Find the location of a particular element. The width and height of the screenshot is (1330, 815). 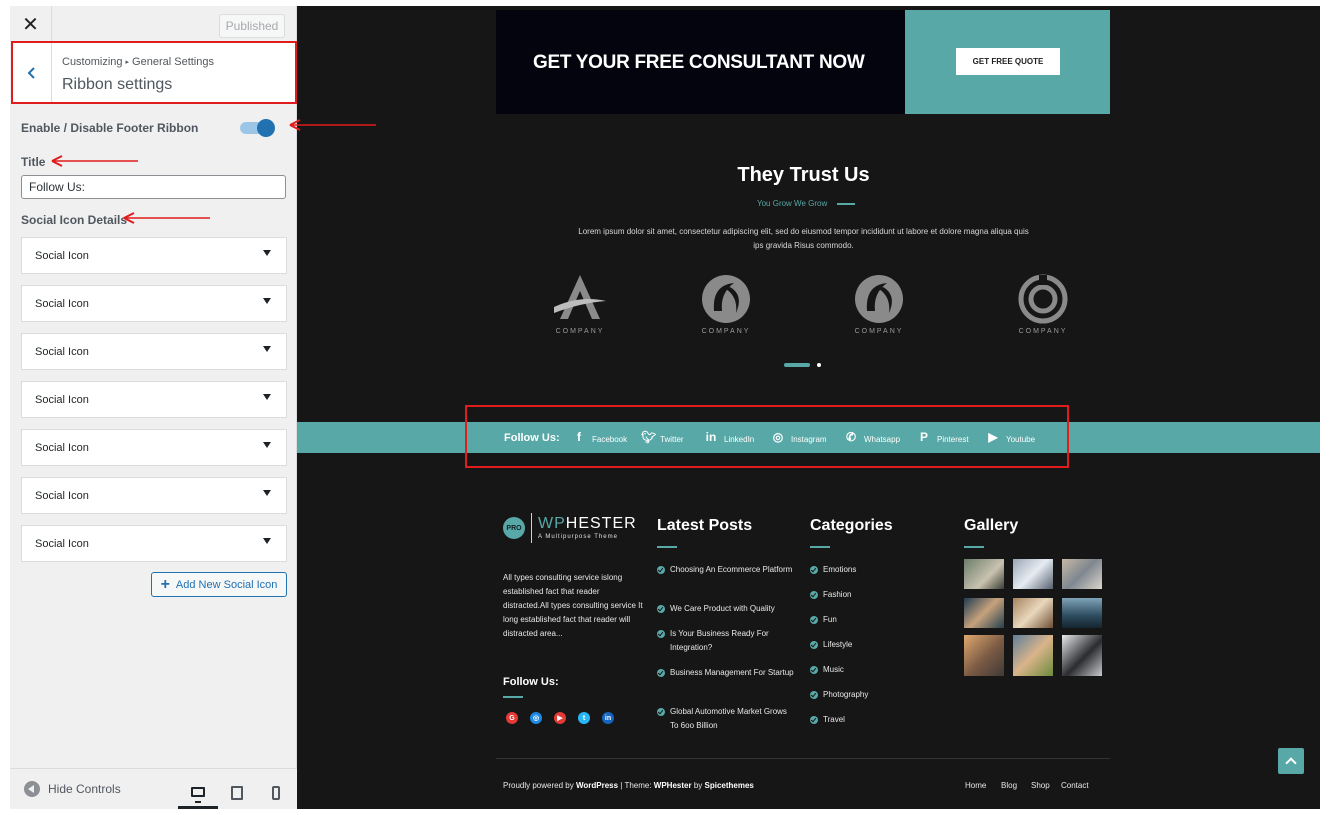

twitter-icon: t is located at coordinates (584, 718).